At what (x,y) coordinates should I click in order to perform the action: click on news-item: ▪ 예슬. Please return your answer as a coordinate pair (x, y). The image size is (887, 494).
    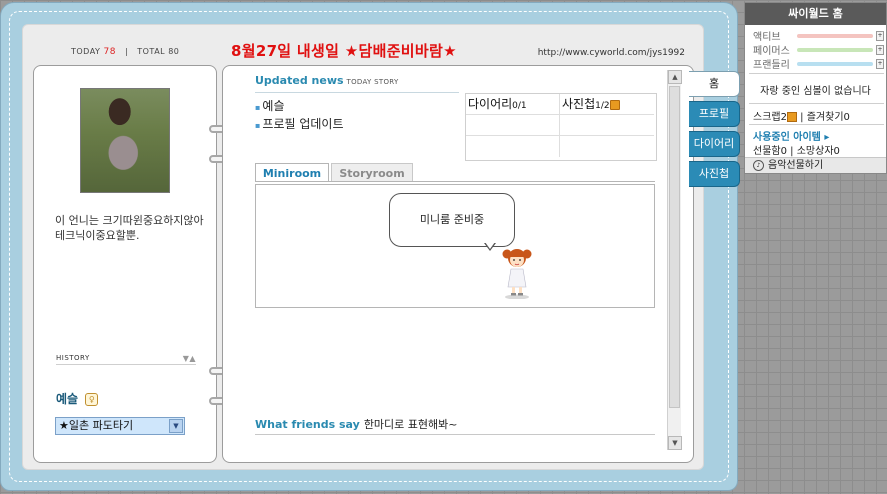
    Looking at the image, I should click on (270, 105).